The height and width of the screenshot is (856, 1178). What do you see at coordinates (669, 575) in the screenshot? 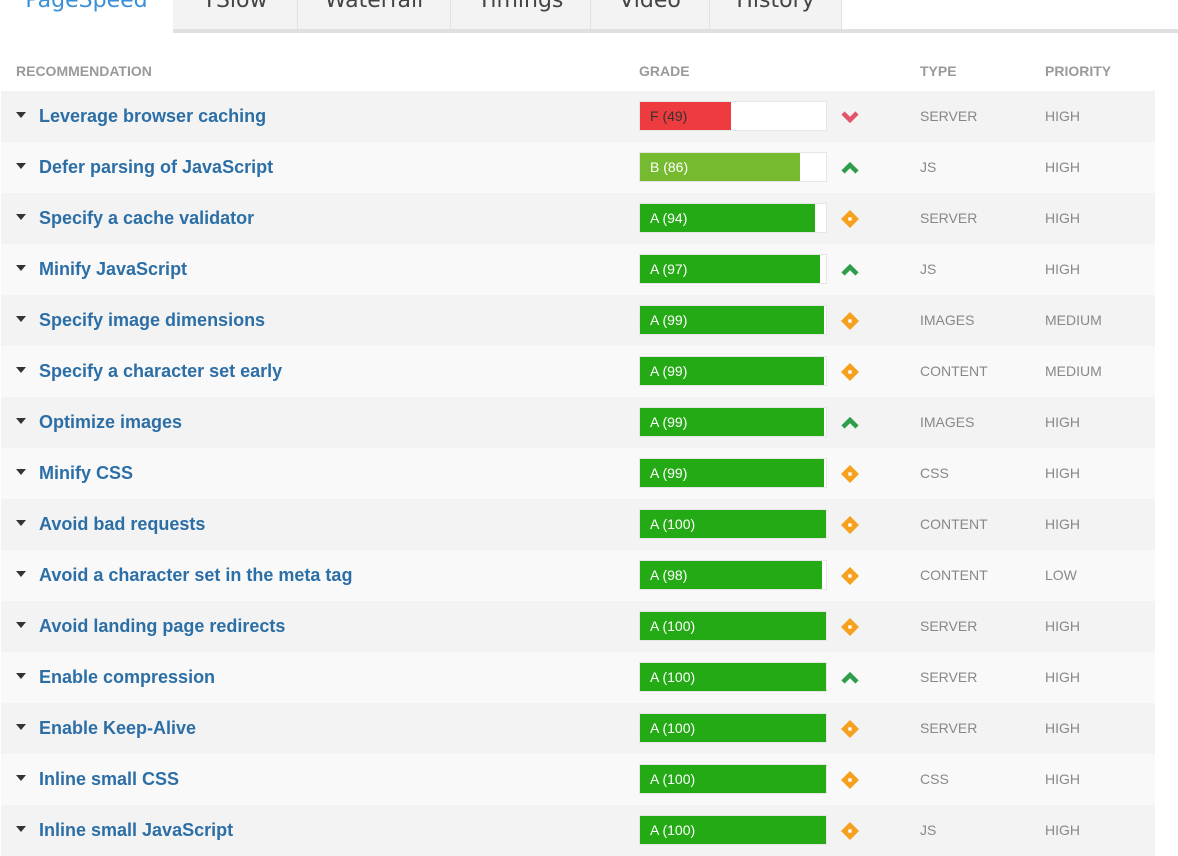
I see `grade-label: A (98)` at bounding box center [669, 575].